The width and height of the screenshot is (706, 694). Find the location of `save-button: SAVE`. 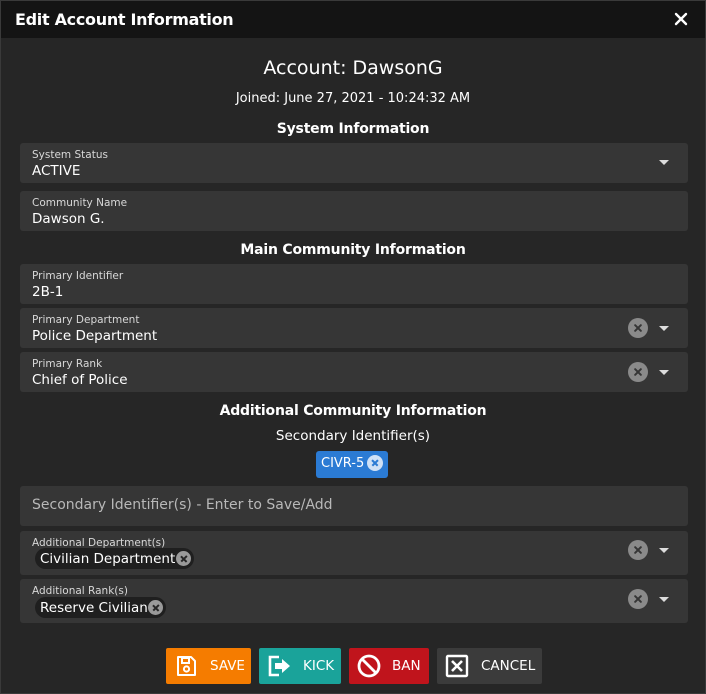

save-button: SAVE is located at coordinates (208, 666).